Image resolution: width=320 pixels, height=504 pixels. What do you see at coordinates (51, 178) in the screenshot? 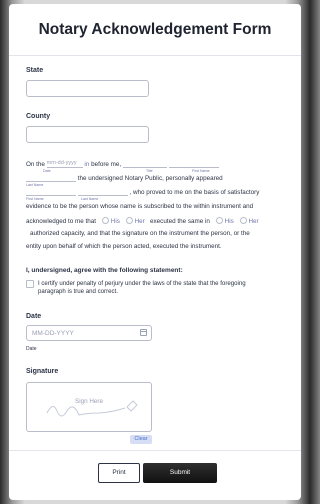
I see `notary-last-name-input` at bounding box center [51, 178].